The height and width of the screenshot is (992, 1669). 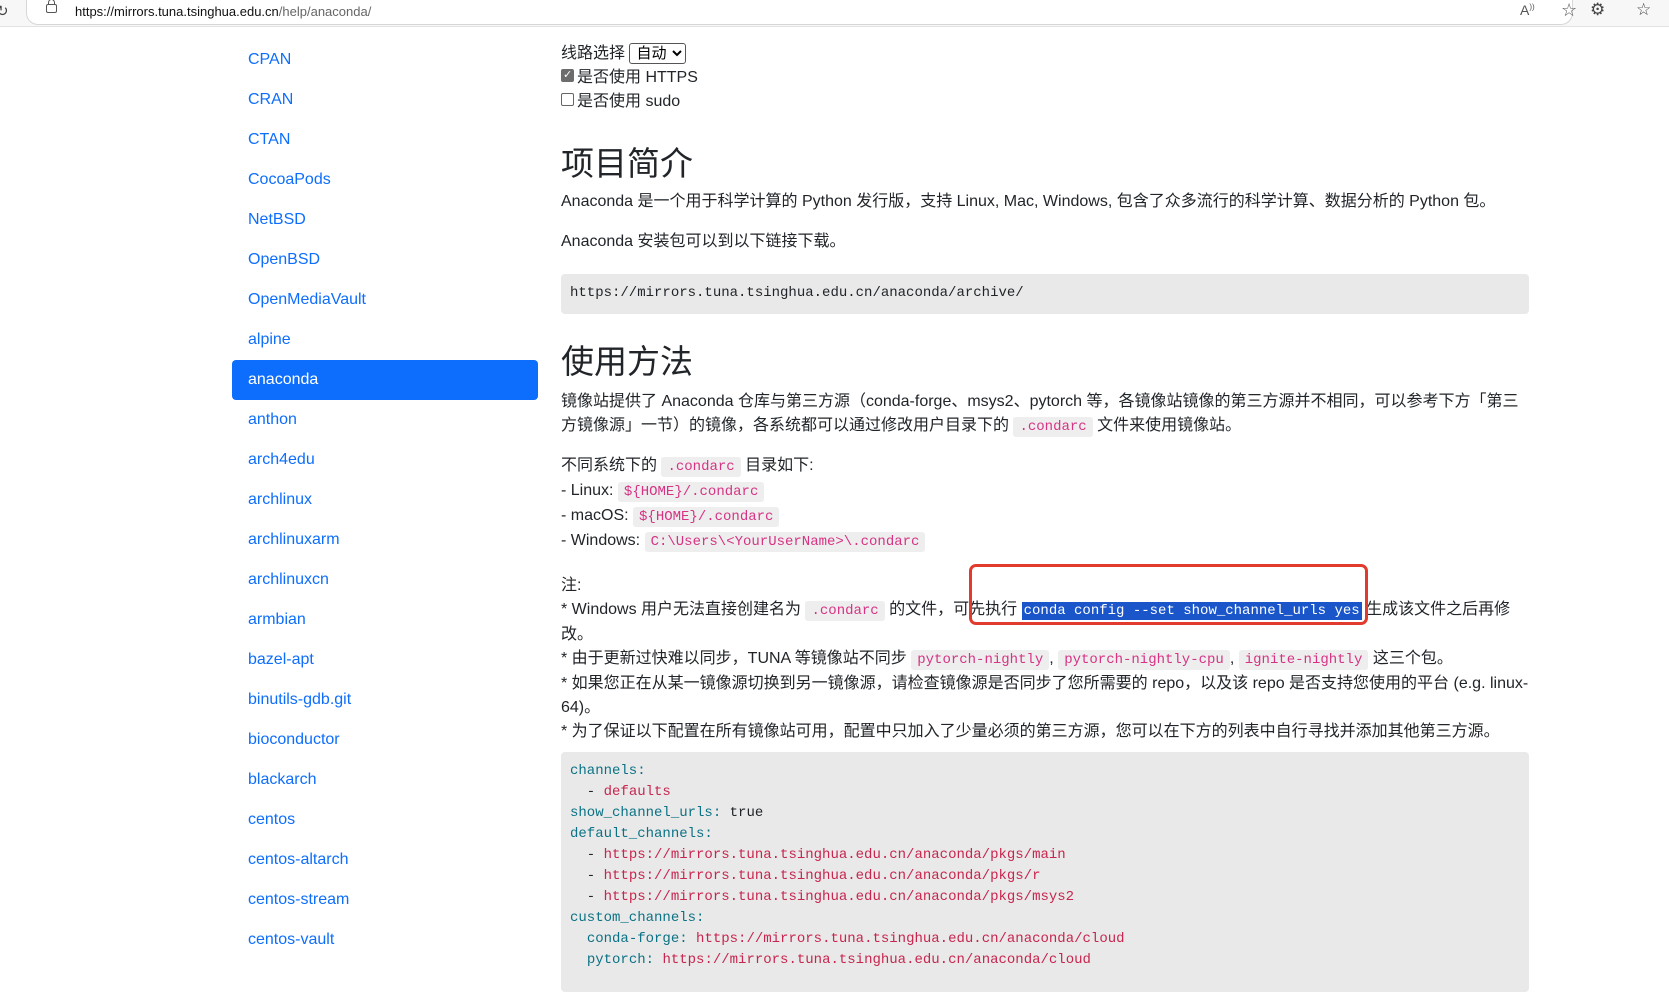 What do you see at coordinates (385, 580) in the screenshot?
I see `sidebar-item-archlinuxcn: archlinuxcn` at bounding box center [385, 580].